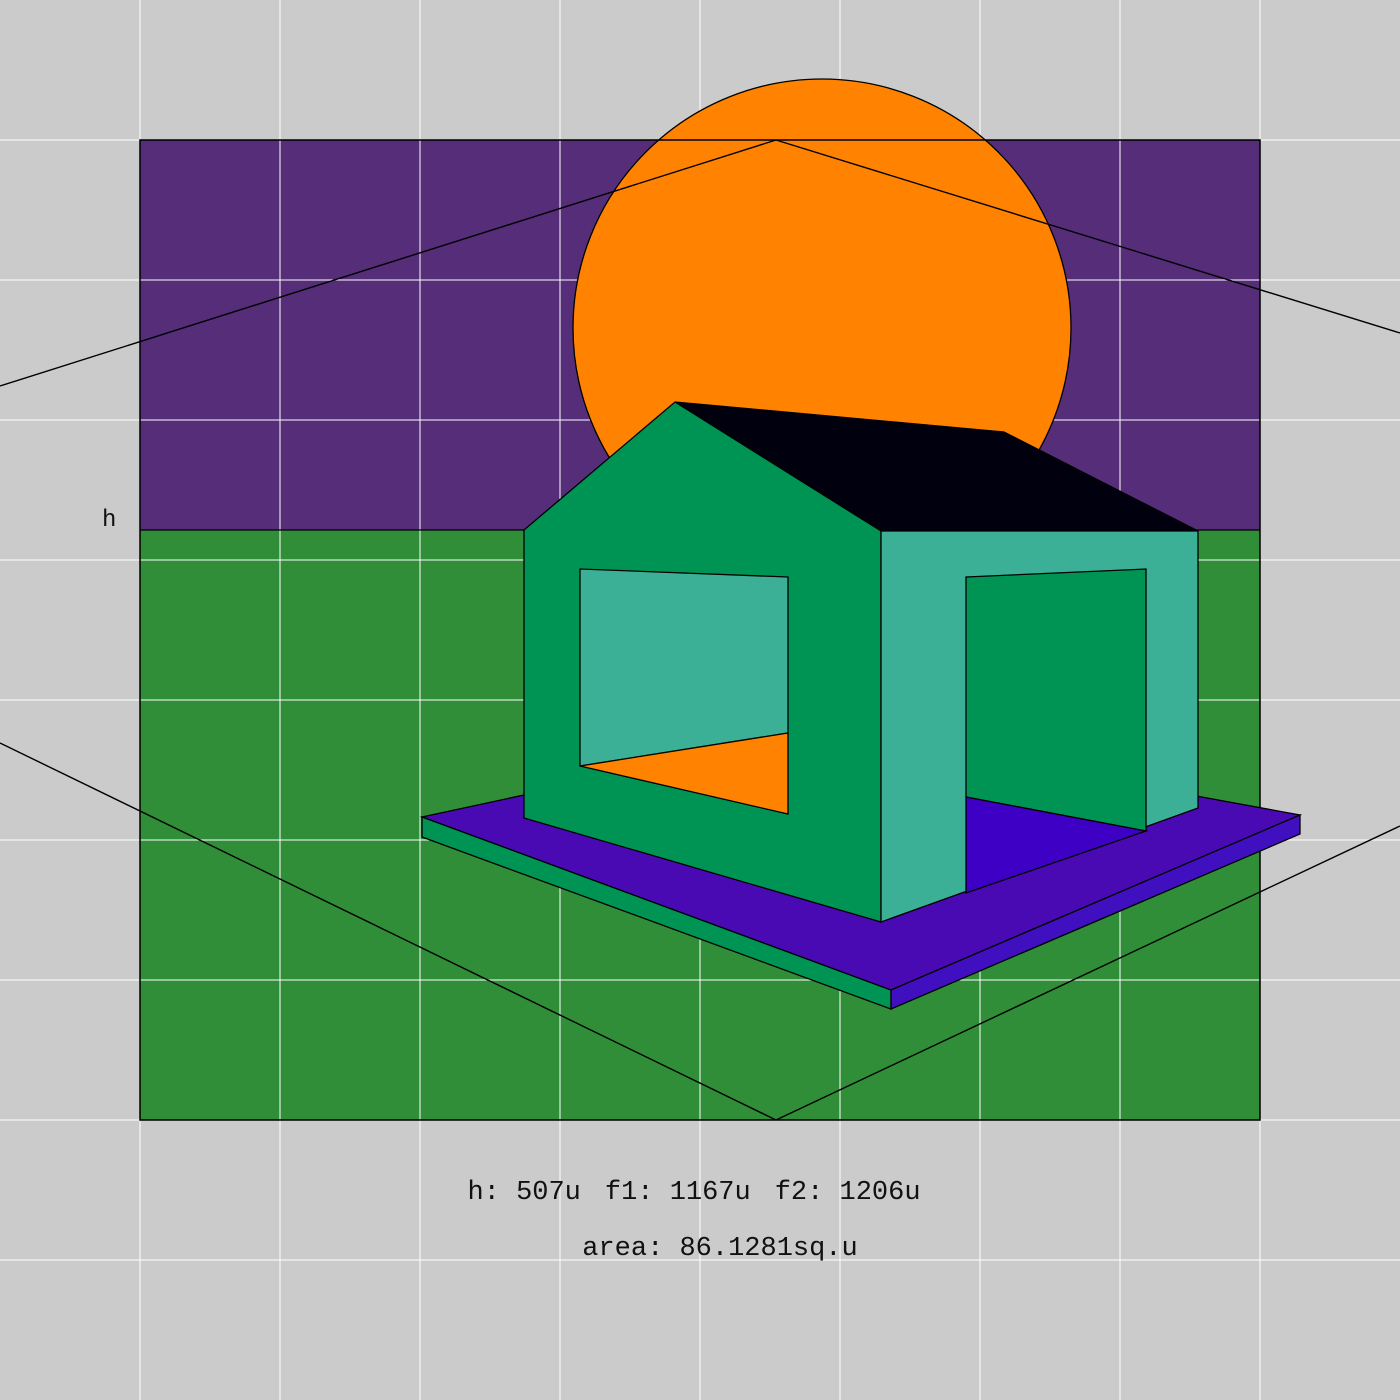 This screenshot has height=1400, width=1400. Describe the element at coordinates (880, 1193) in the screenshot. I see `f2-value: 1206u` at that location.